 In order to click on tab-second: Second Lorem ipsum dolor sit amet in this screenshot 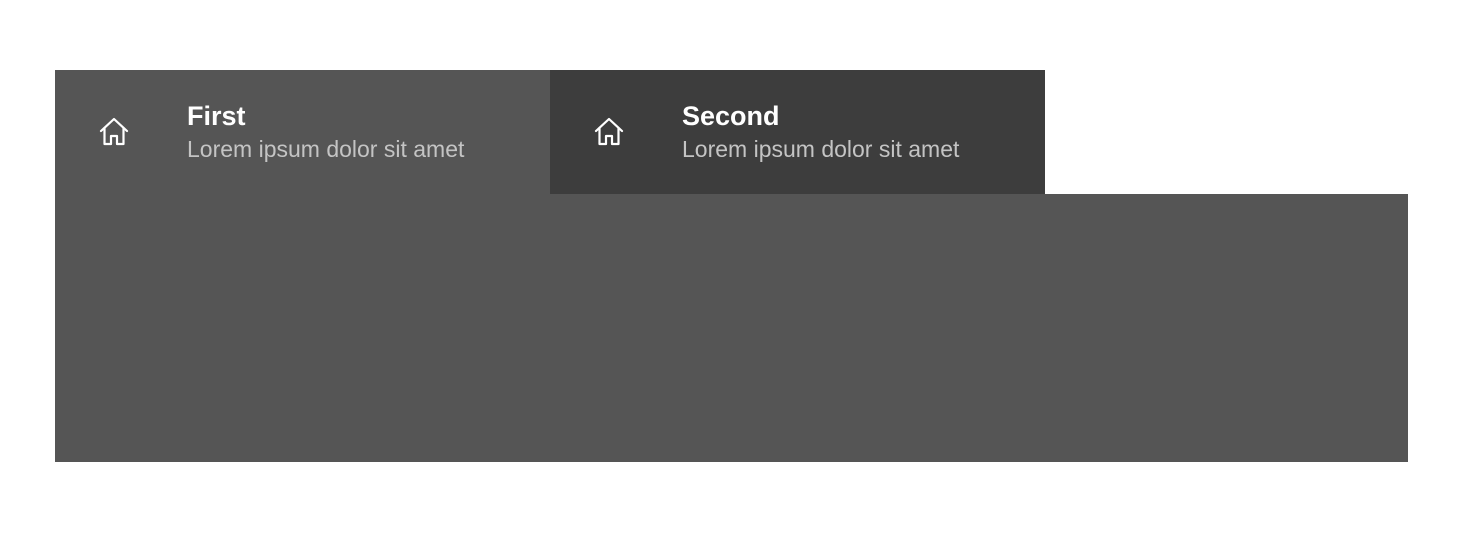, I will do `click(797, 132)`.